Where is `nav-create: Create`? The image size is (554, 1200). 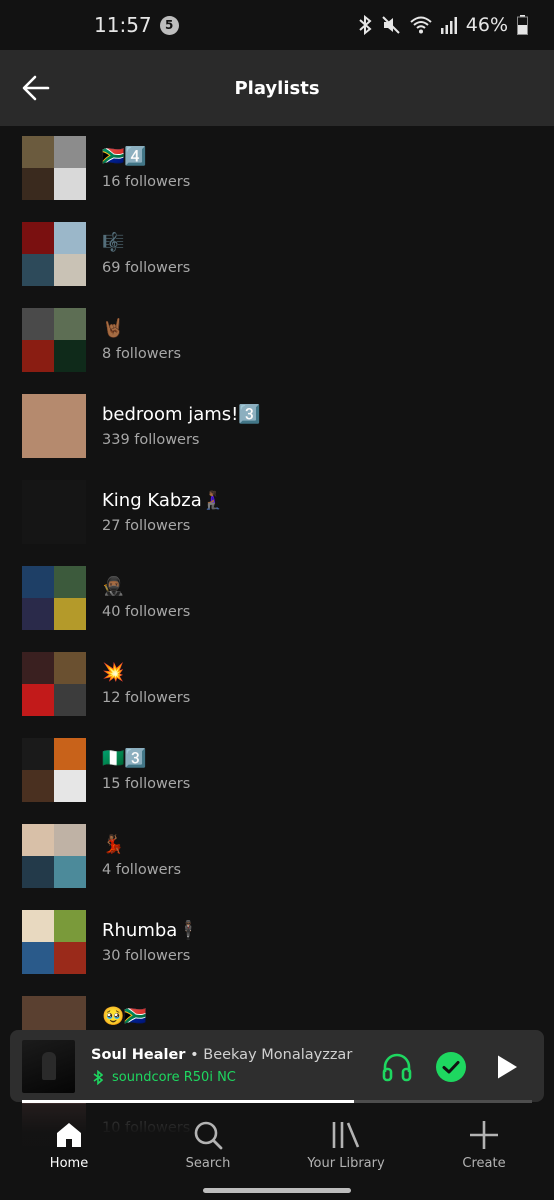 nav-create: Create is located at coordinates (484, 1145).